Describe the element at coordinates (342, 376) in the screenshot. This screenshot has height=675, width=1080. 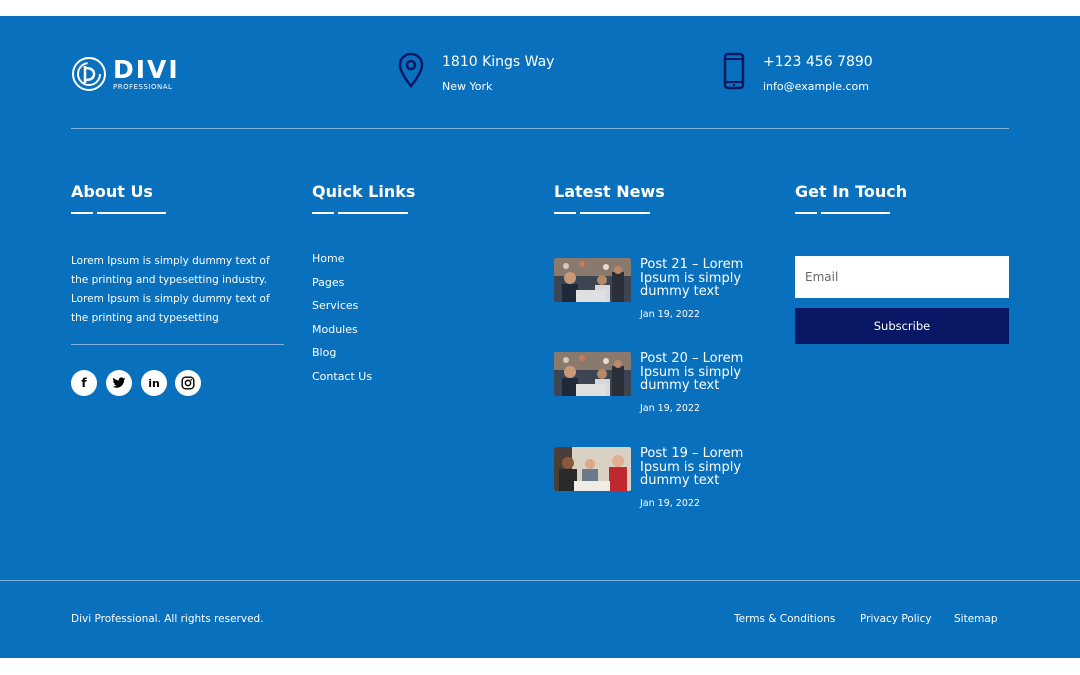
I see `quick-link-contact-us: Contact Us` at that location.